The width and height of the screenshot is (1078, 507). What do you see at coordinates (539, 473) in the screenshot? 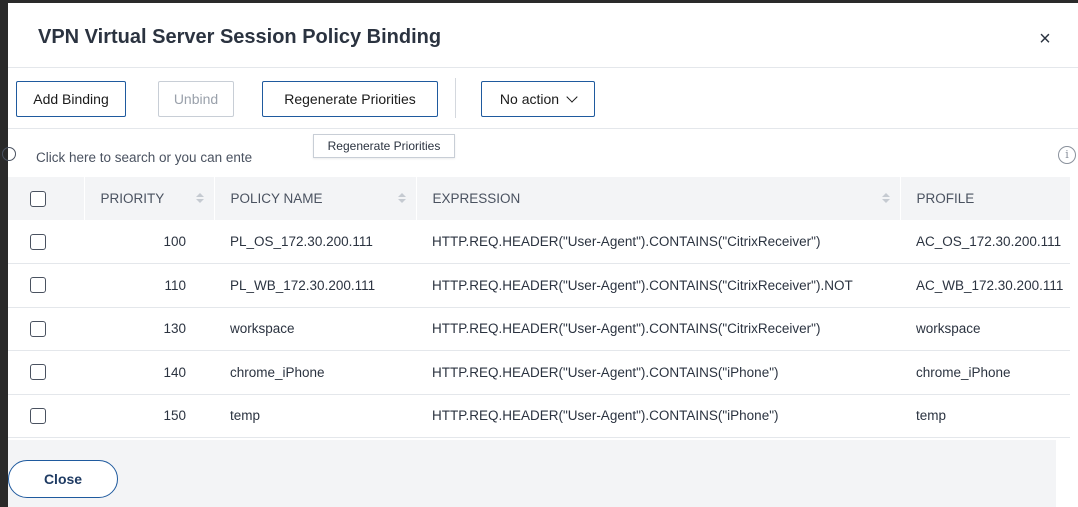
I see `dialog-footer: Close` at bounding box center [539, 473].